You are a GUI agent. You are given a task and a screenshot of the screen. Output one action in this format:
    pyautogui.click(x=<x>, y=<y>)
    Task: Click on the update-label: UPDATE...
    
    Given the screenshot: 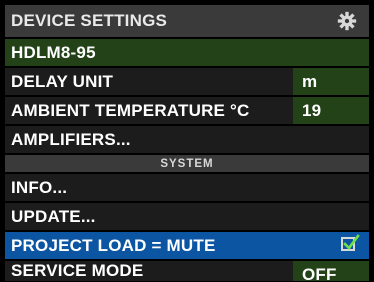 What is the action you would take?
    pyautogui.click(x=53, y=216)
    